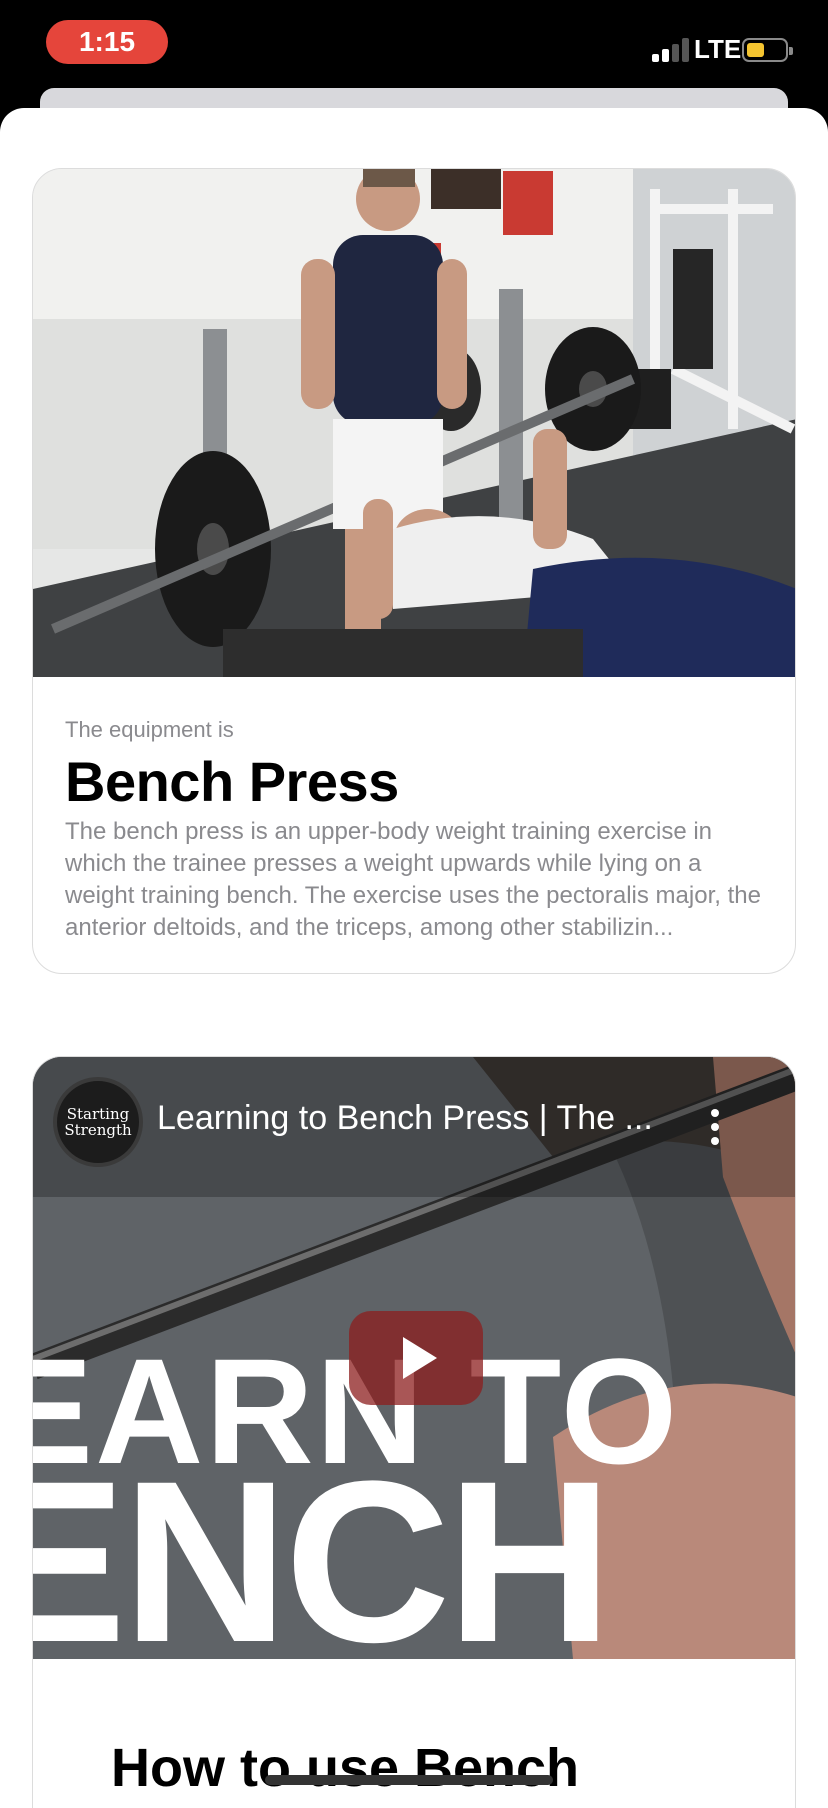 This screenshot has height=1808, width=828. Describe the element at coordinates (345, 1768) in the screenshot. I see `video-card-title: How to use Bench` at that location.